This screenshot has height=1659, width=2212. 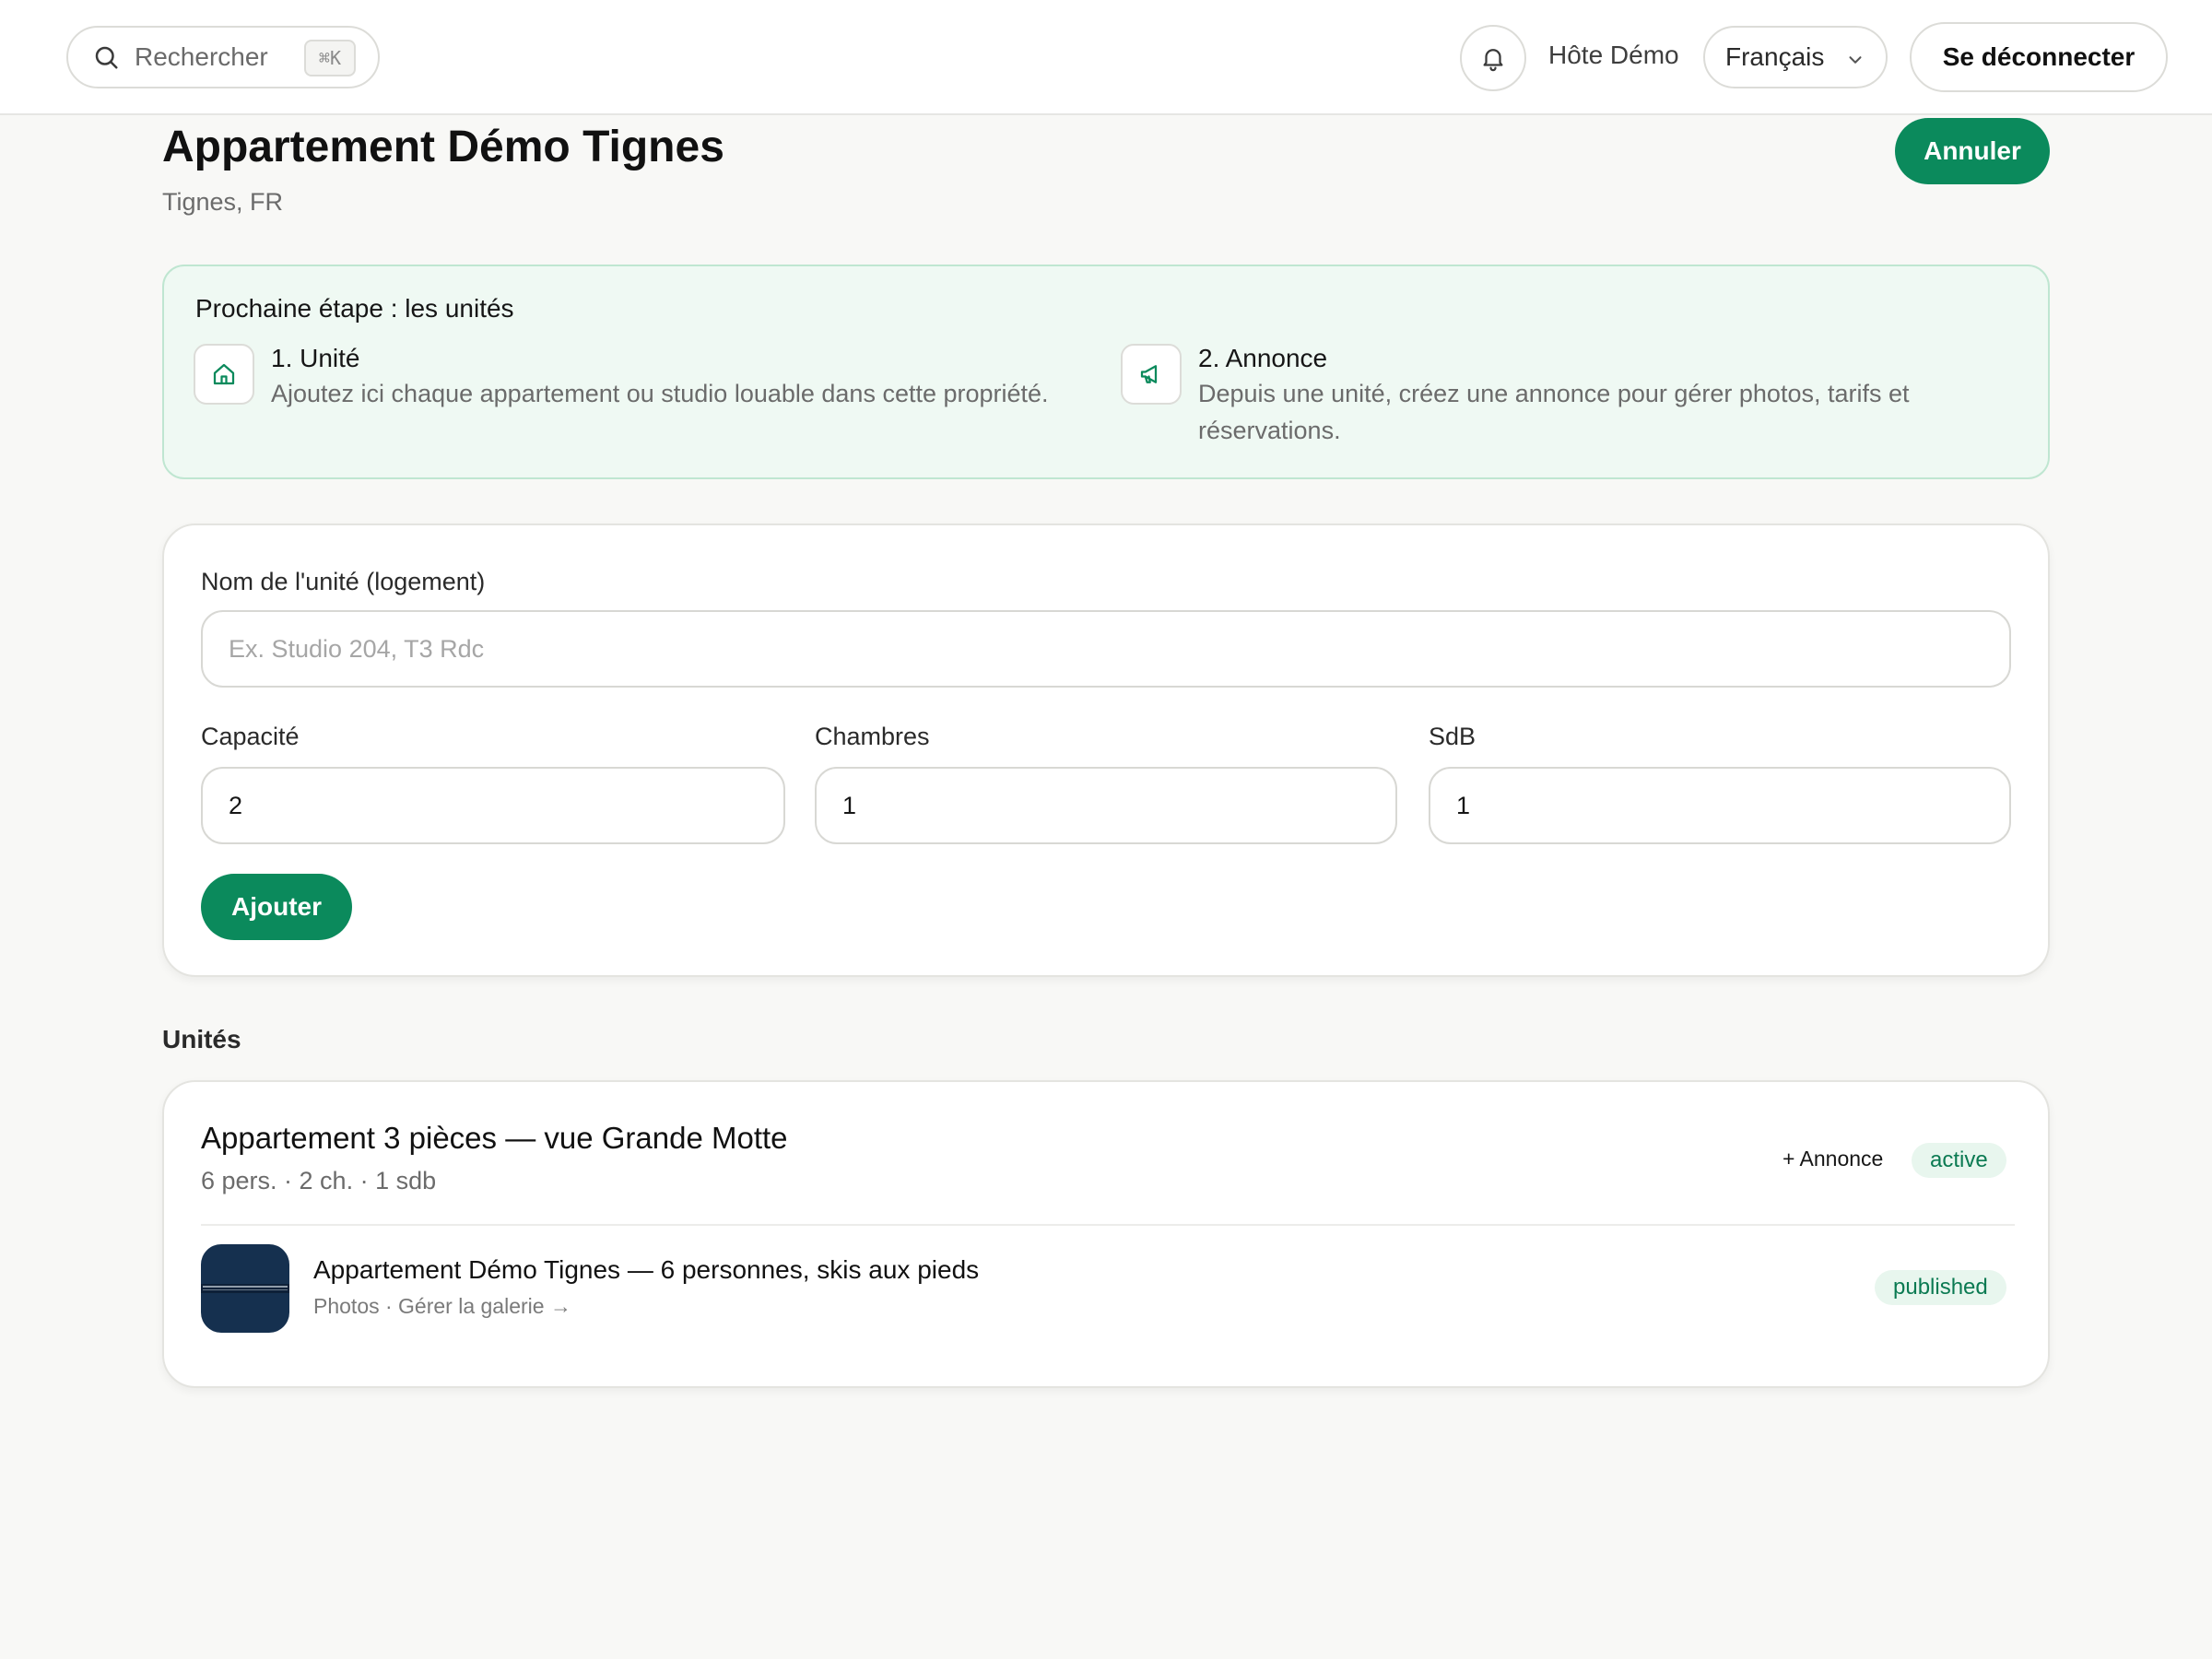 I want to click on unit-meta: 6 pers. · 2 ch. · 1 sdb, so click(x=319, y=1180).